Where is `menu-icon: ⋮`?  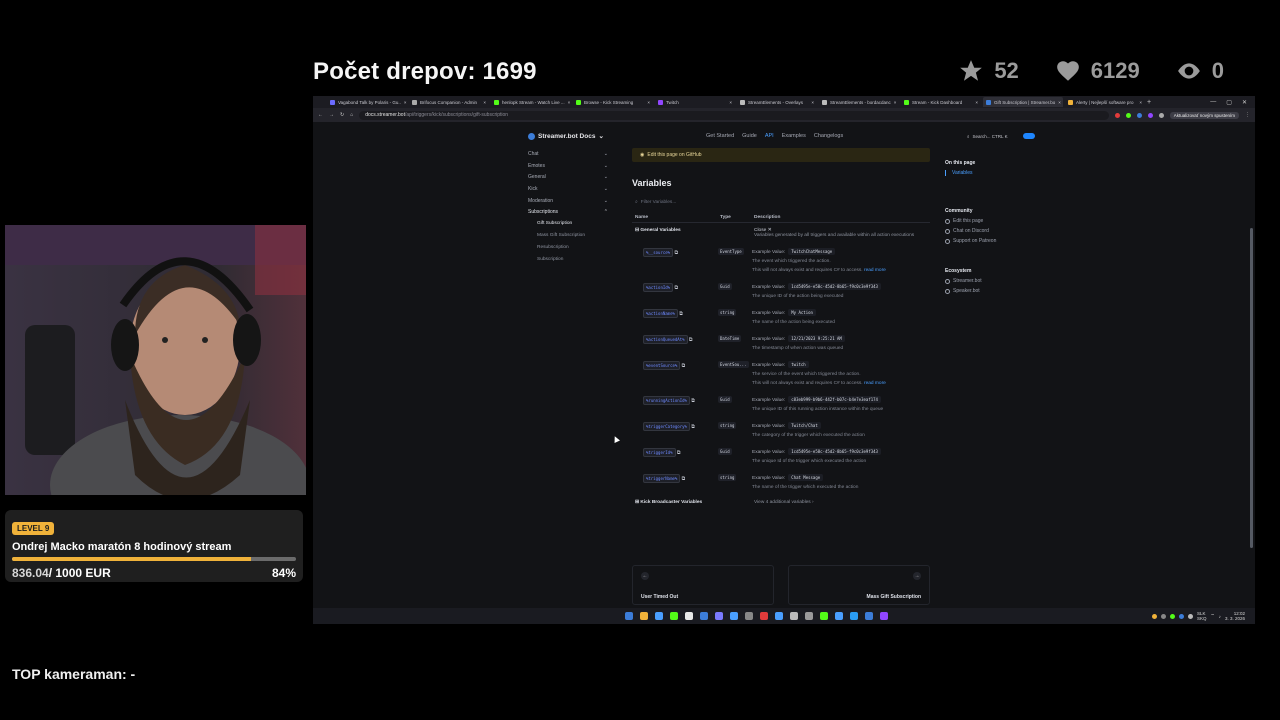 menu-icon: ⋮ is located at coordinates (1247, 115).